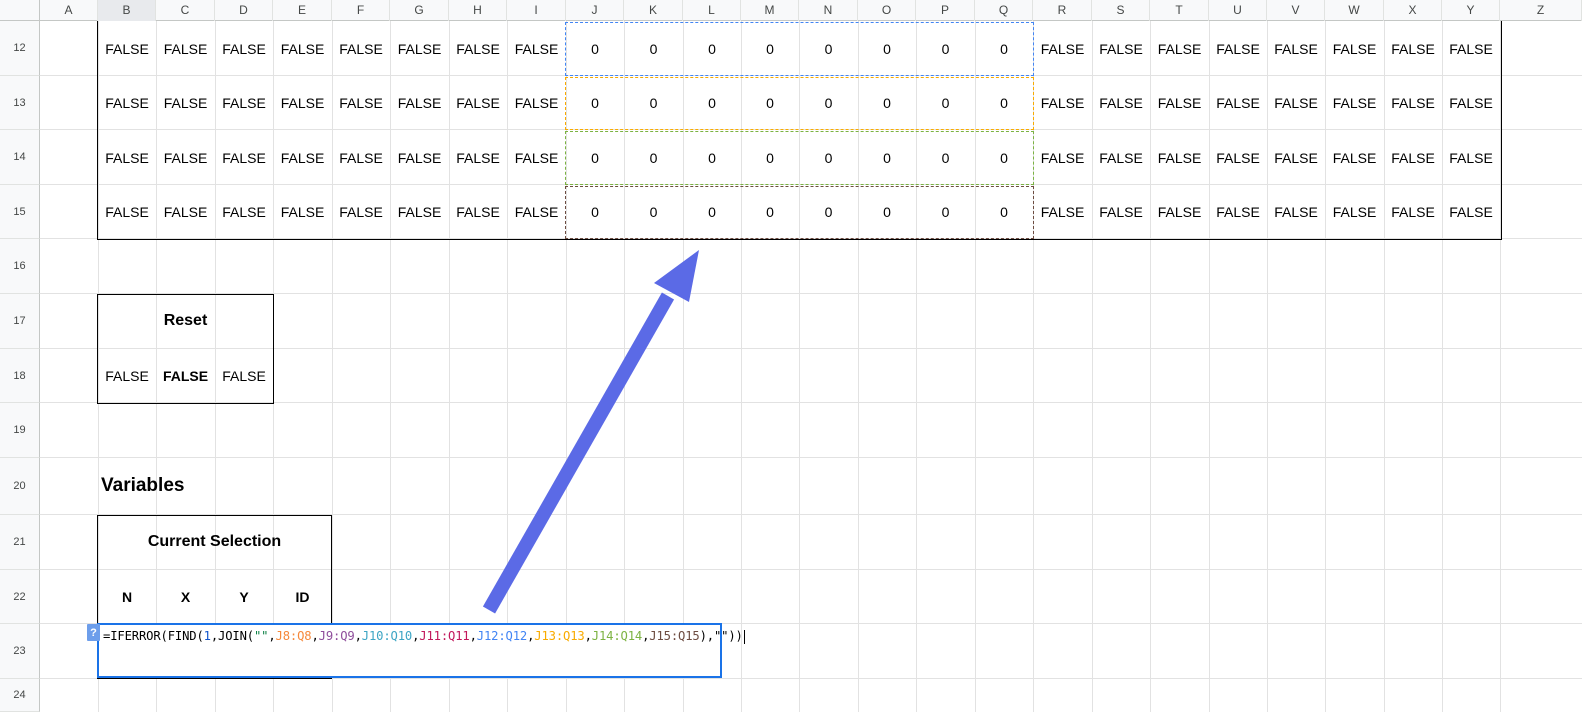 The height and width of the screenshot is (712, 1582). Describe the element at coordinates (559, 636) in the screenshot. I see `formula-token: J13:Q13` at that location.